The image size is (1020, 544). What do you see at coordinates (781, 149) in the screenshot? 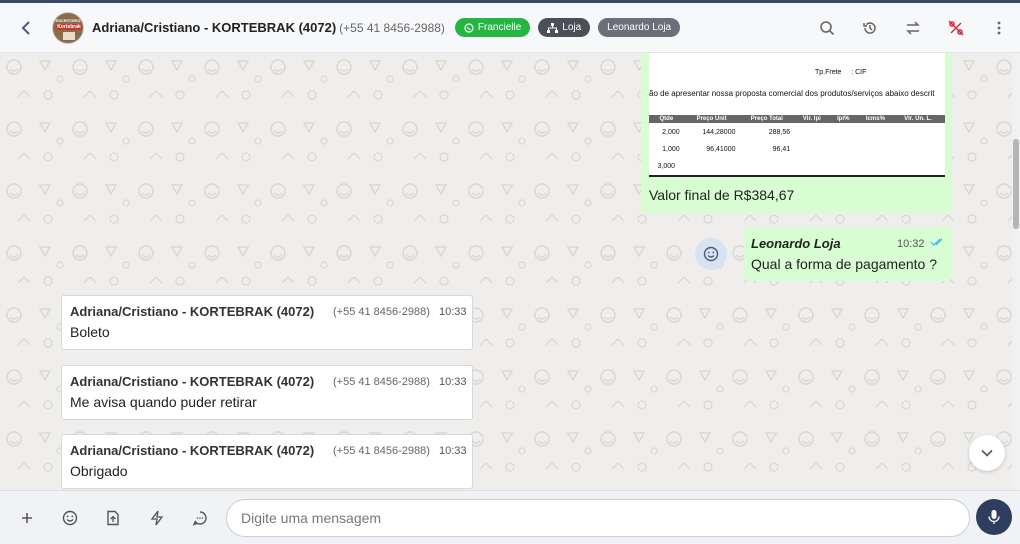
I see `doc-cell: 96,41` at bounding box center [781, 149].